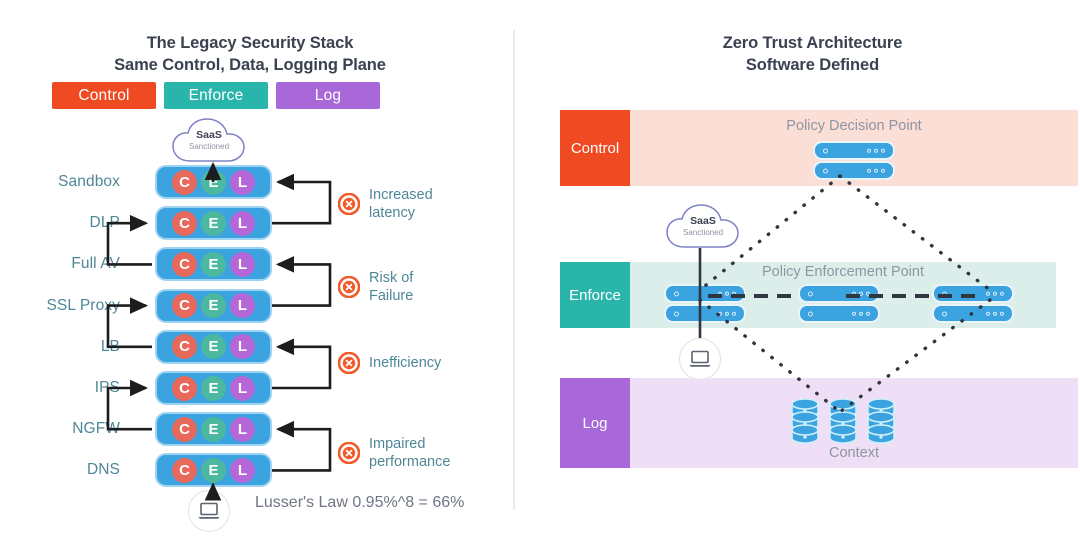 This screenshot has width=1080, height=553. I want to click on stack-row-label-lb: LB, so click(110, 346).